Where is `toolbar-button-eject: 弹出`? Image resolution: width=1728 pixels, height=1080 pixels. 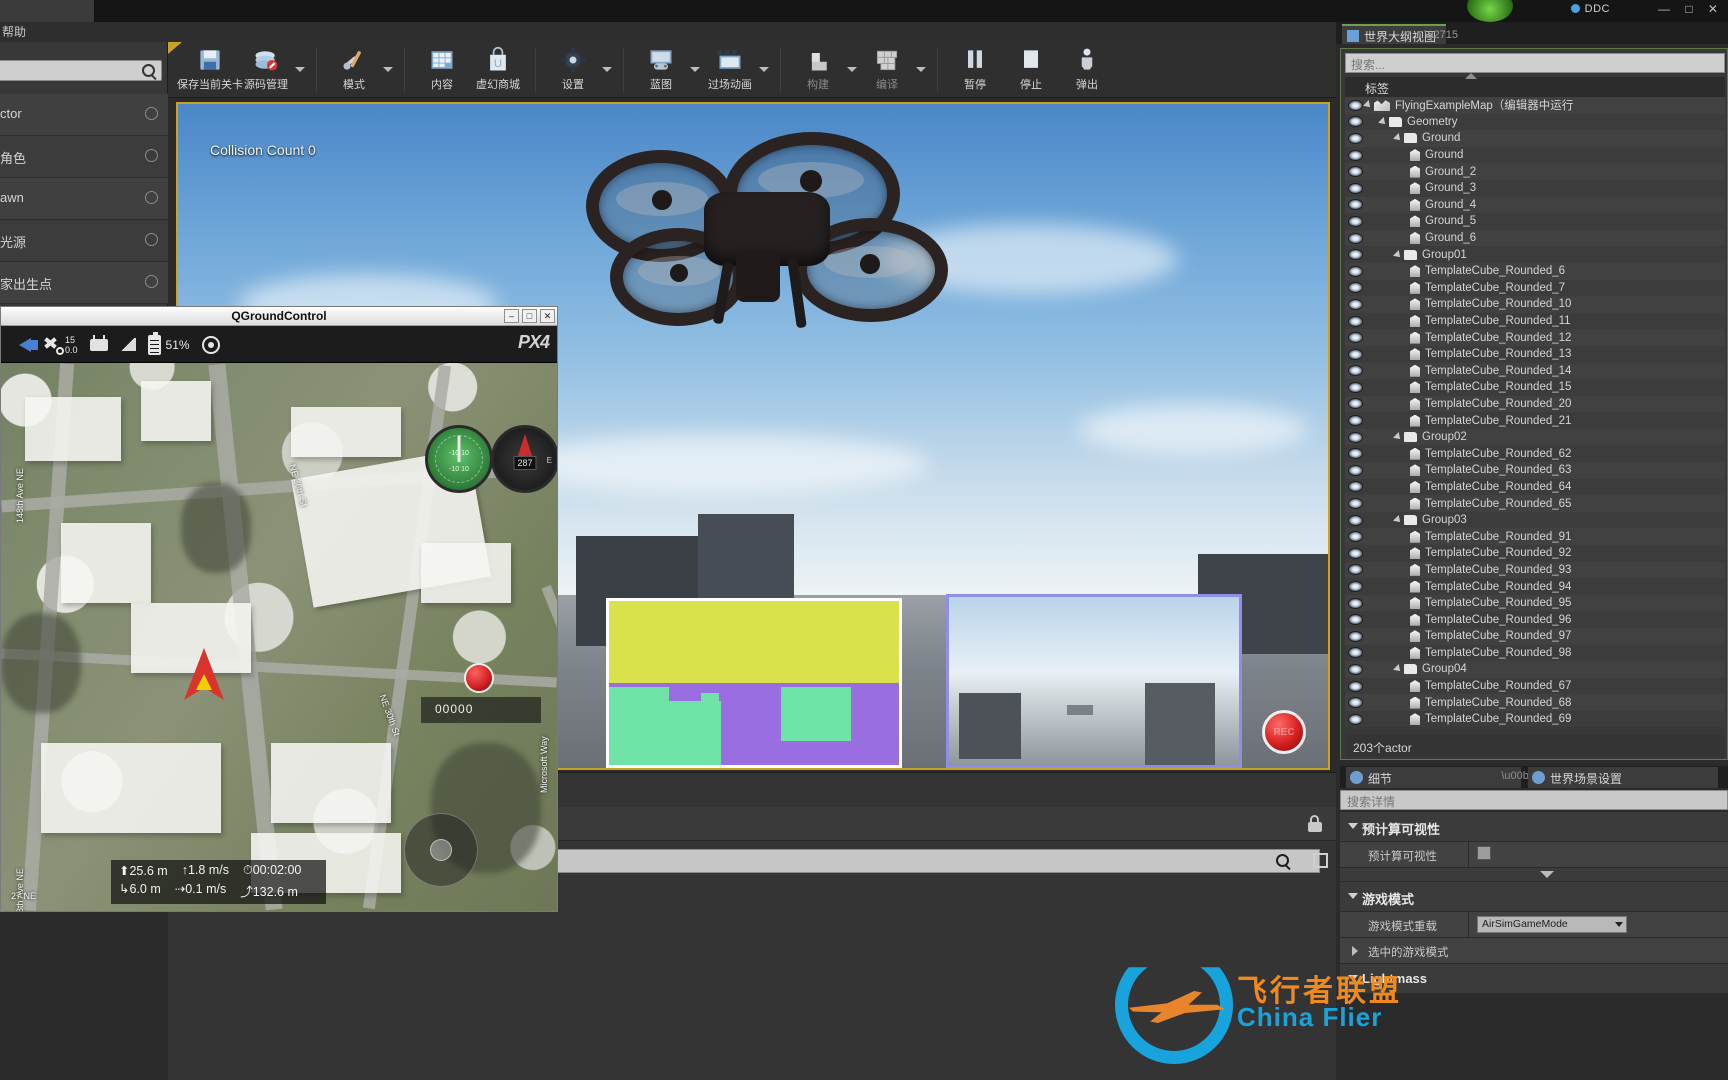
toolbar-button-eject: 弹出 is located at coordinates (1087, 69).